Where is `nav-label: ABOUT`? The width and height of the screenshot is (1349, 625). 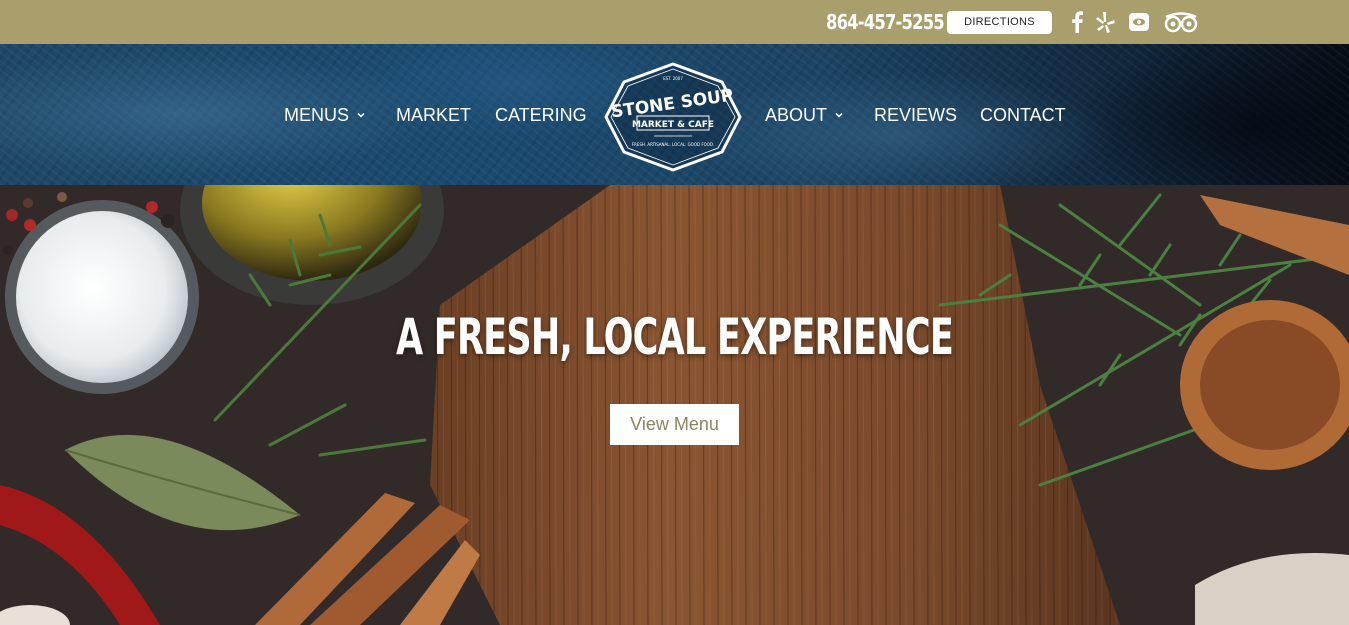 nav-label: ABOUT is located at coordinates (796, 115).